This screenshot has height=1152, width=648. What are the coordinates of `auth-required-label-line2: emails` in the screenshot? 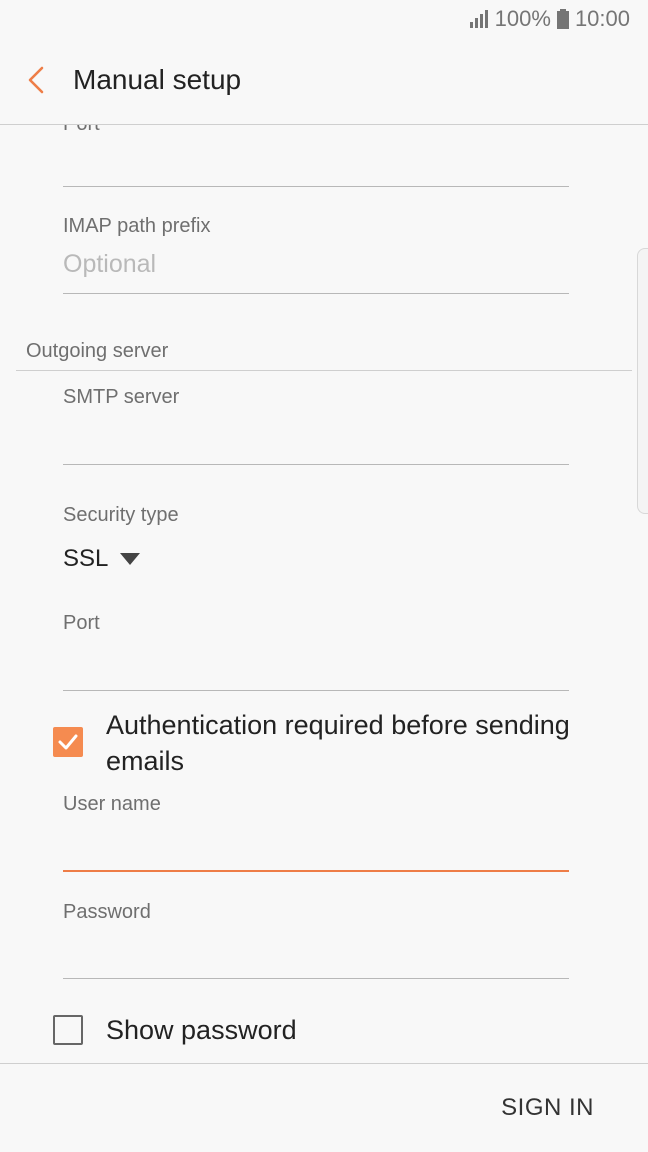 It's located at (145, 761).